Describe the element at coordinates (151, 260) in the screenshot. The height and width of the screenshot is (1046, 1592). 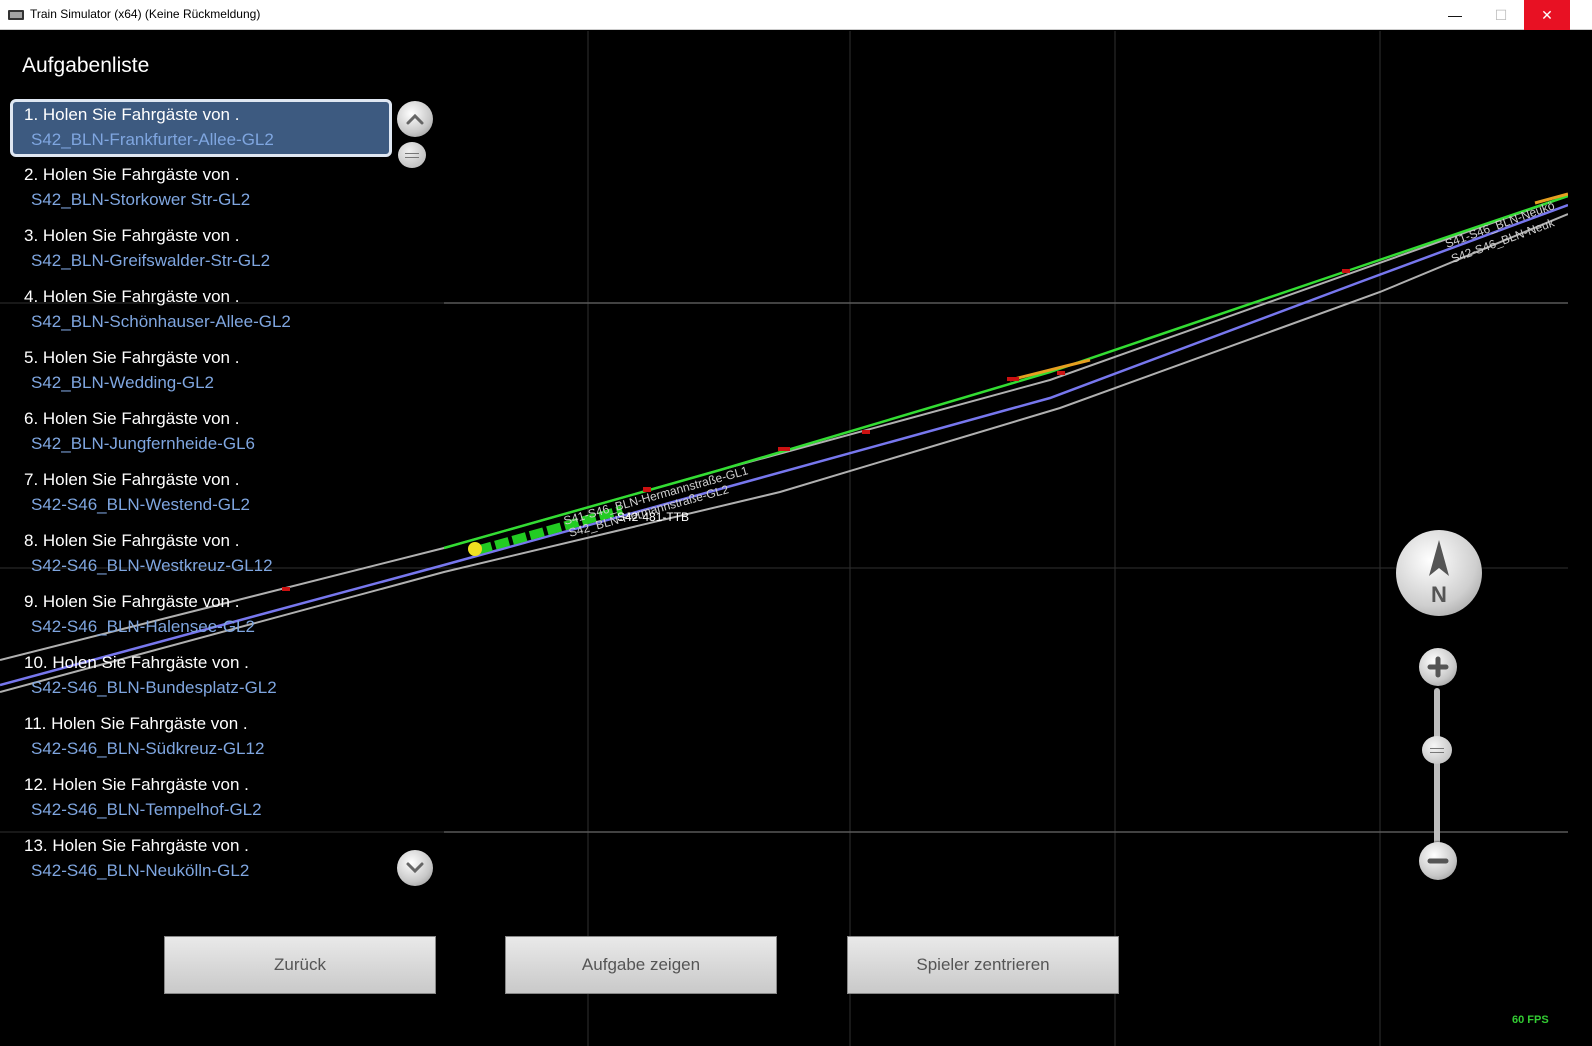
I see `task-station: S42_BLN-Greifswalder-Str-GL2` at that location.